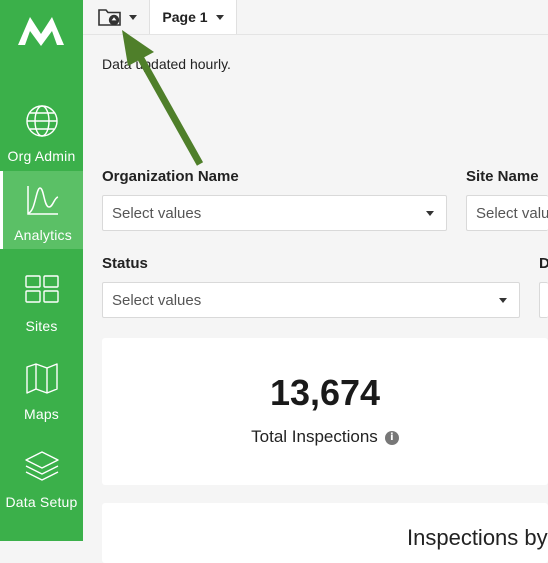 This screenshot has width=548, height=563. I want to click on site-filter-label: Site Name, so click(502, 176).